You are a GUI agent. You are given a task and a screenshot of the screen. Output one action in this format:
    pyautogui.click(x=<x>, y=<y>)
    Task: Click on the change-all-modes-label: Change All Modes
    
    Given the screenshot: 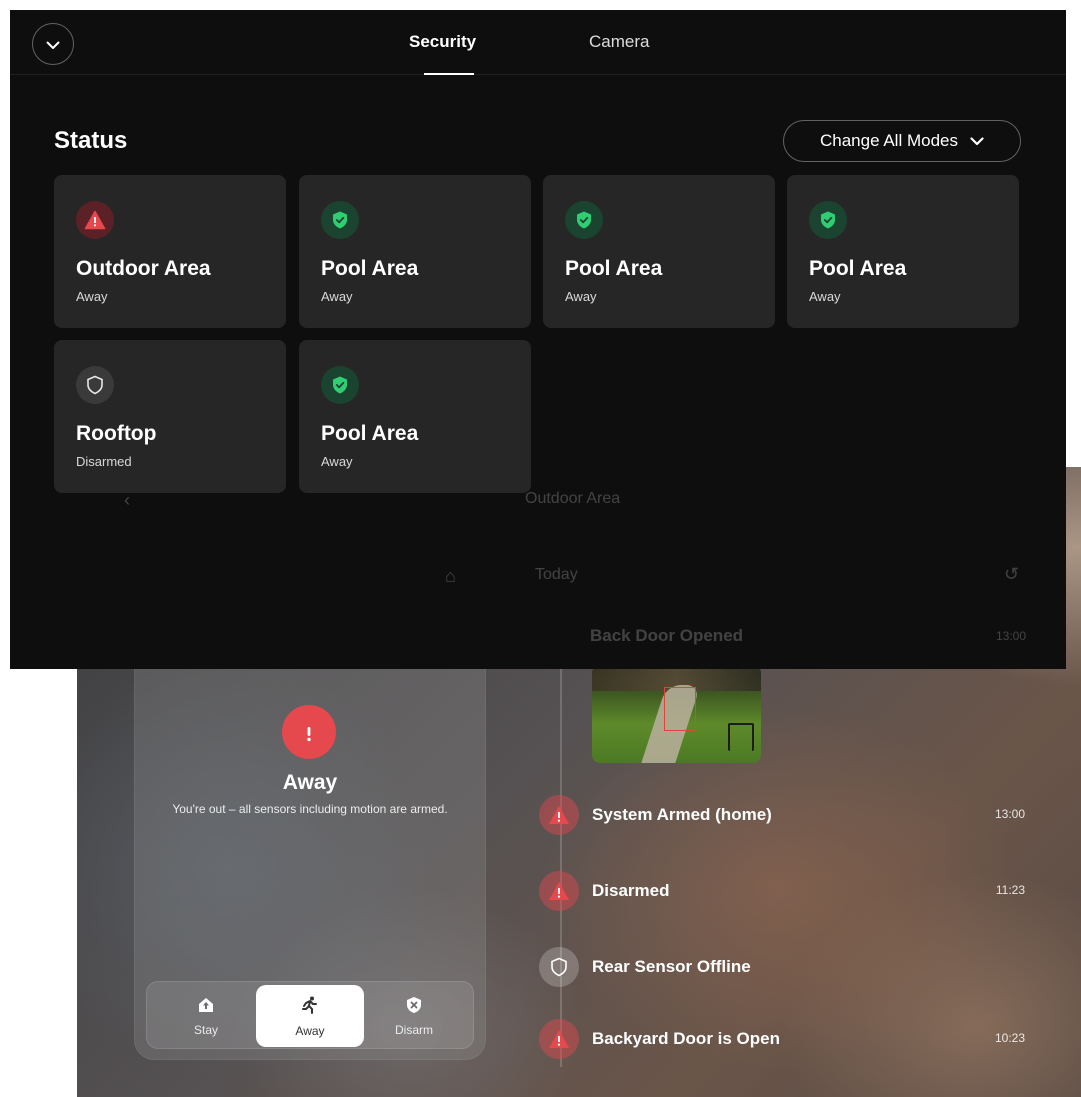 What is the action you would take?
    pyautogui.click(x=889, y=140)
    